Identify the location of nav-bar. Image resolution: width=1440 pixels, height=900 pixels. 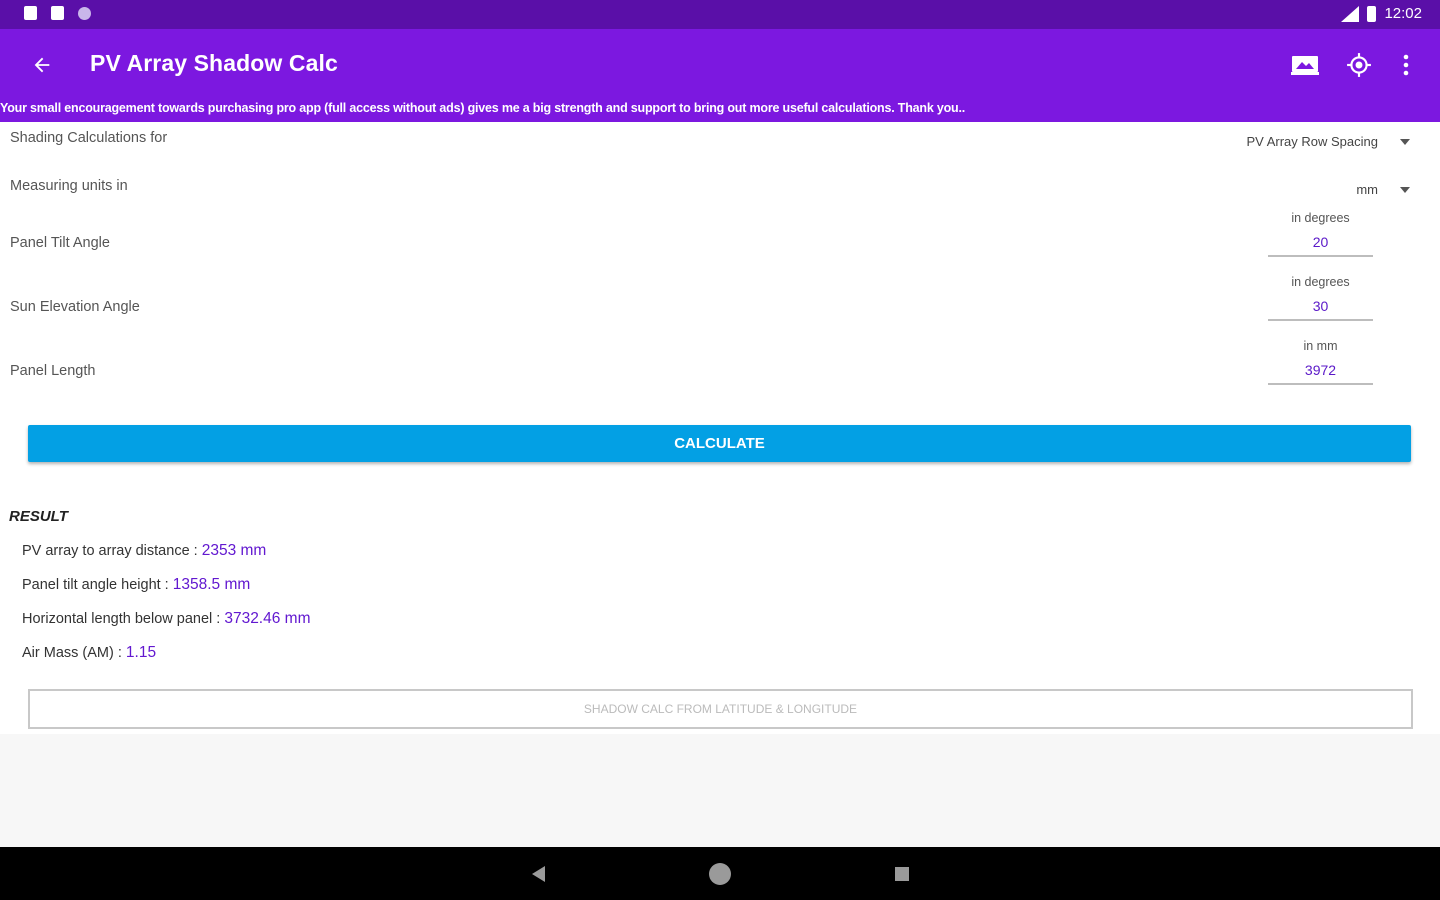
(720, 873).